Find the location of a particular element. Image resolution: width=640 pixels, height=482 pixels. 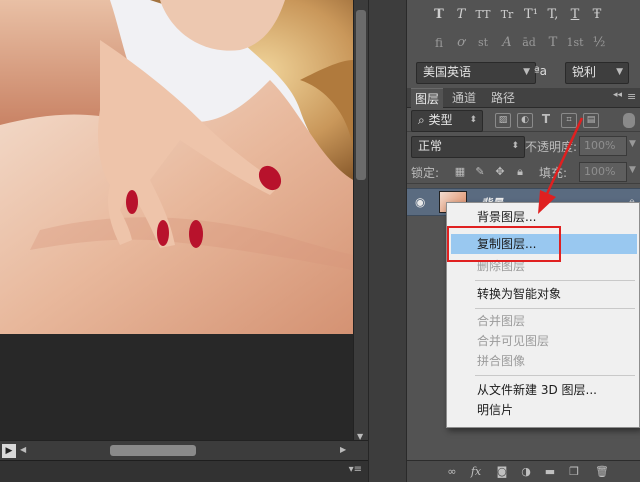

superscript-button: T¹ is located at coordinates (531, 15).